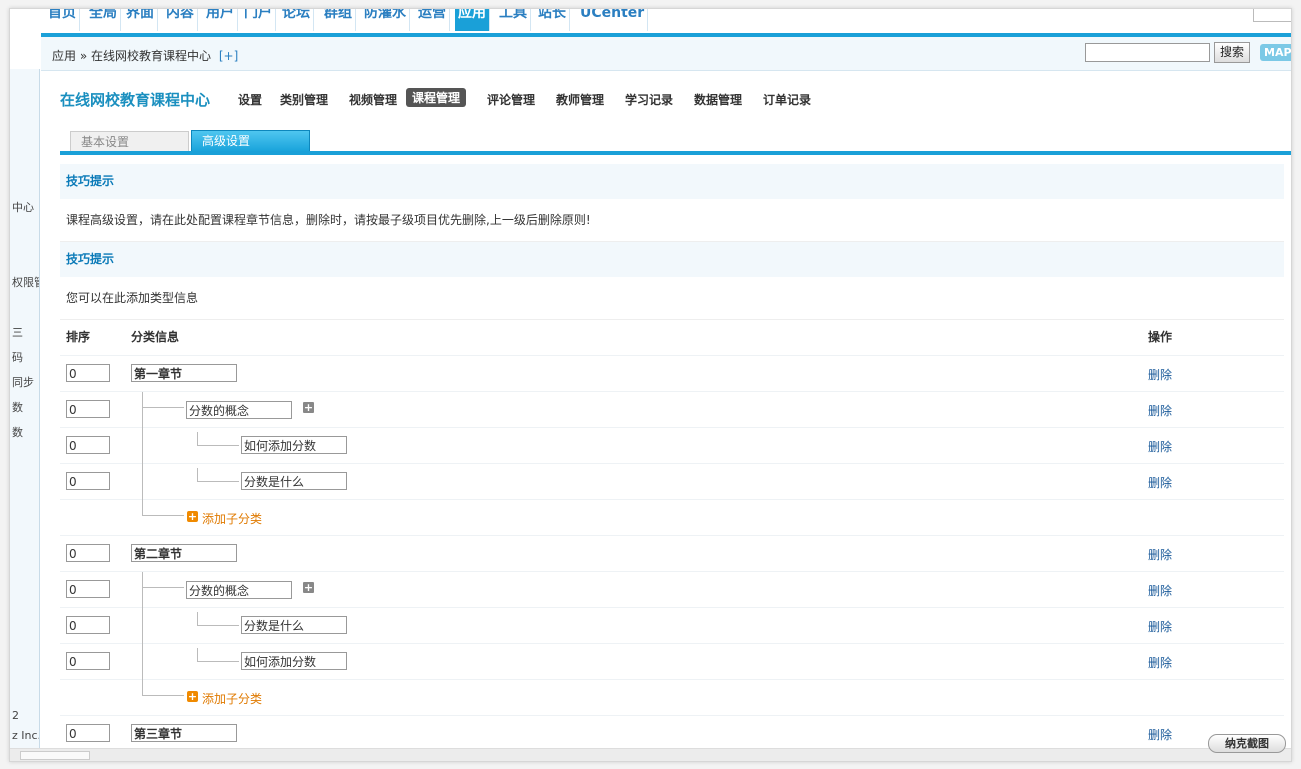 The height and width of the screenshot is (769, 1301). What do you see at coordinates (15, 715) in the screenshot?
I see `sidebar-item: 2` at bounding box center [15, 715].